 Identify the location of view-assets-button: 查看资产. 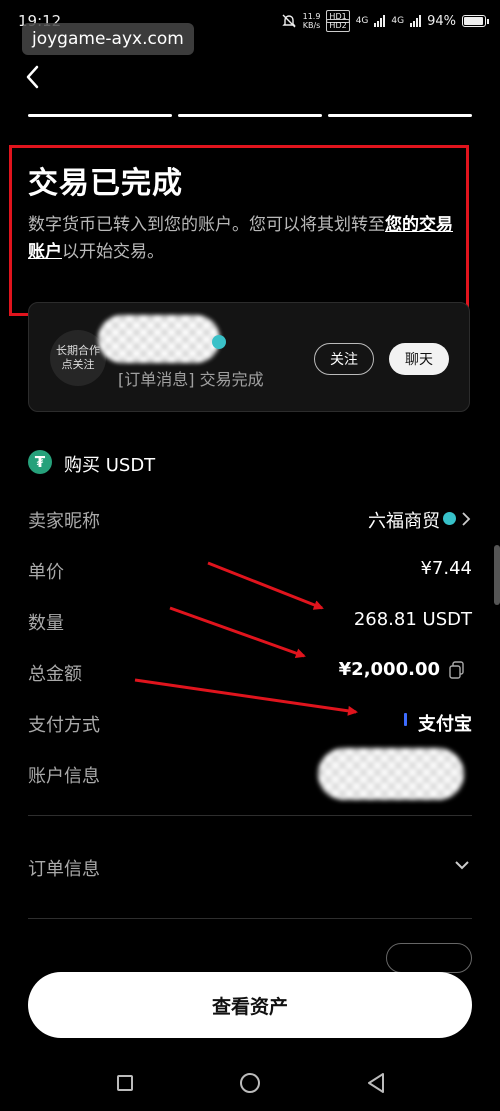
(250, 1005).